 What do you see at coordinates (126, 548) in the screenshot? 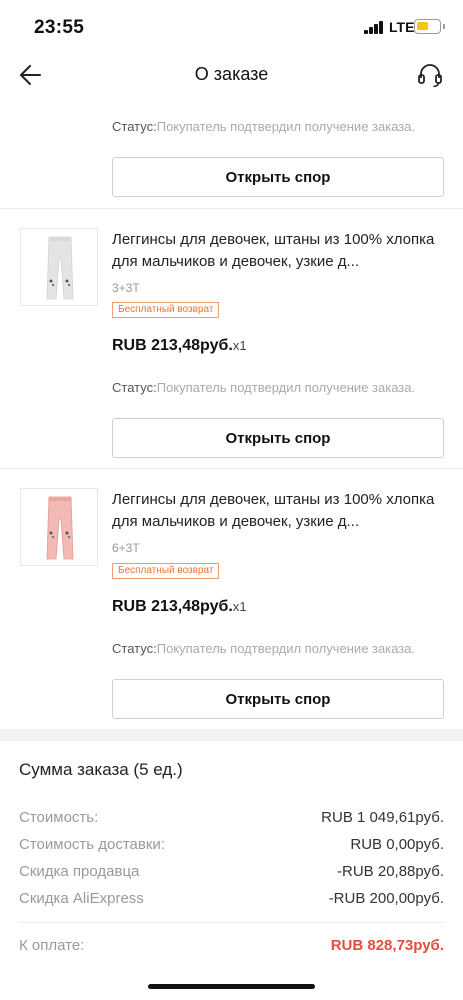
I see `product-variant: 6+3T` at bounding box center [126, 548].